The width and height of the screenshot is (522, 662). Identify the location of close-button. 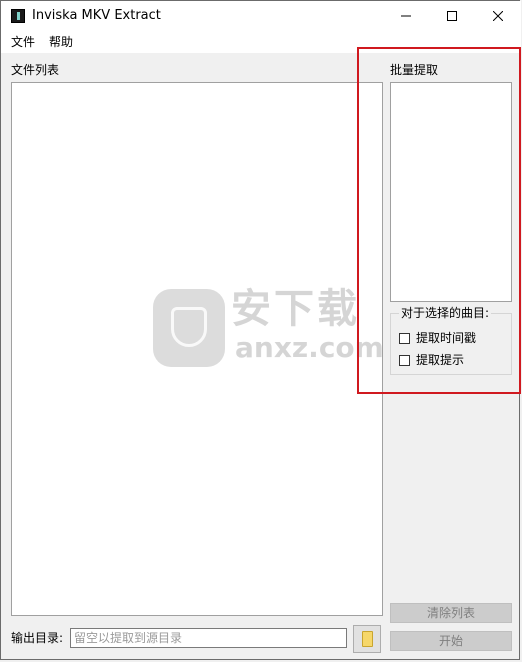
(498, 16).